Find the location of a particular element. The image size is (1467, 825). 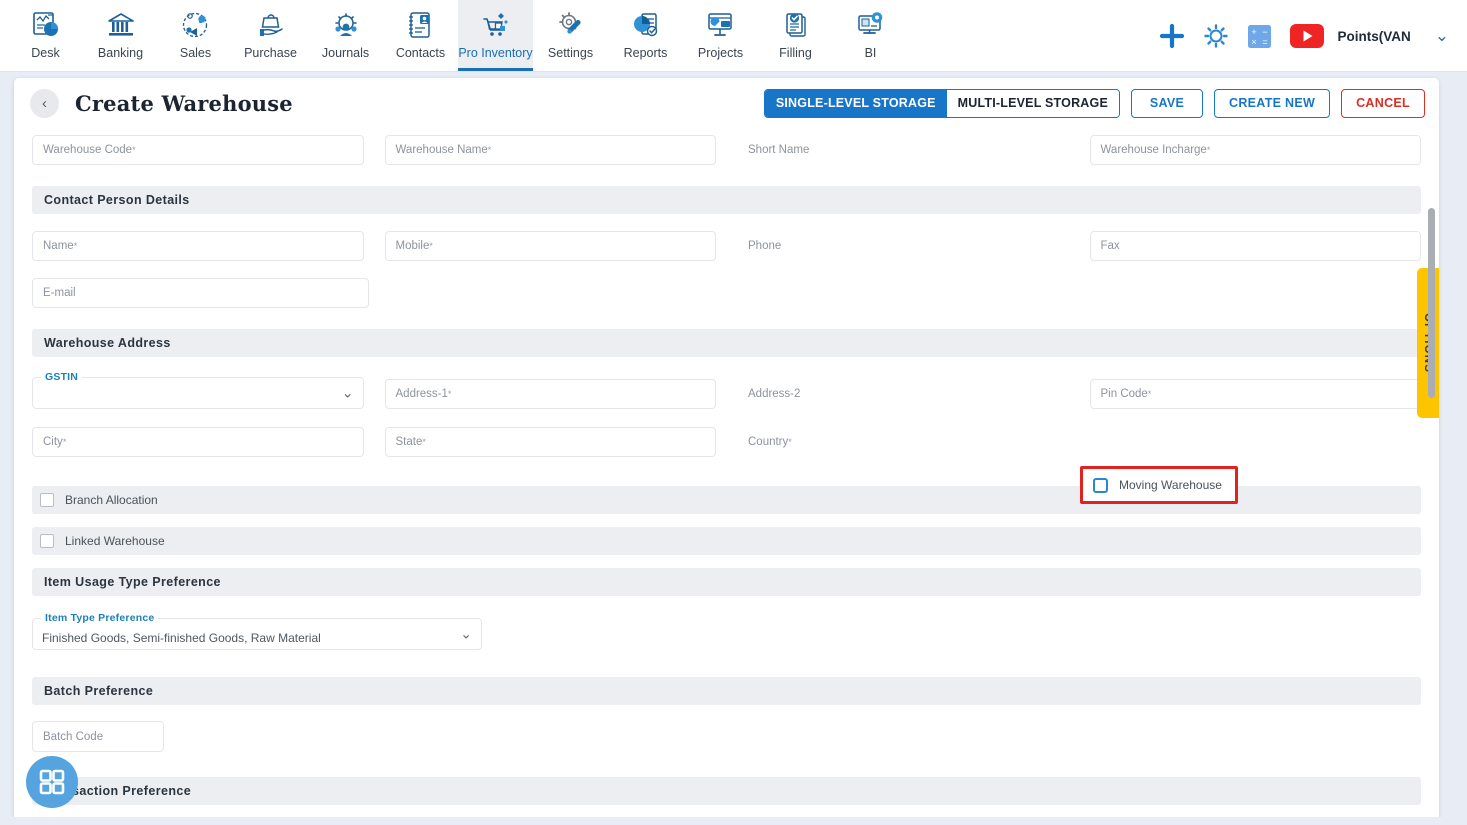

section-header-contact-person-details: Contact Person Details is located at coordinates (726, 200).